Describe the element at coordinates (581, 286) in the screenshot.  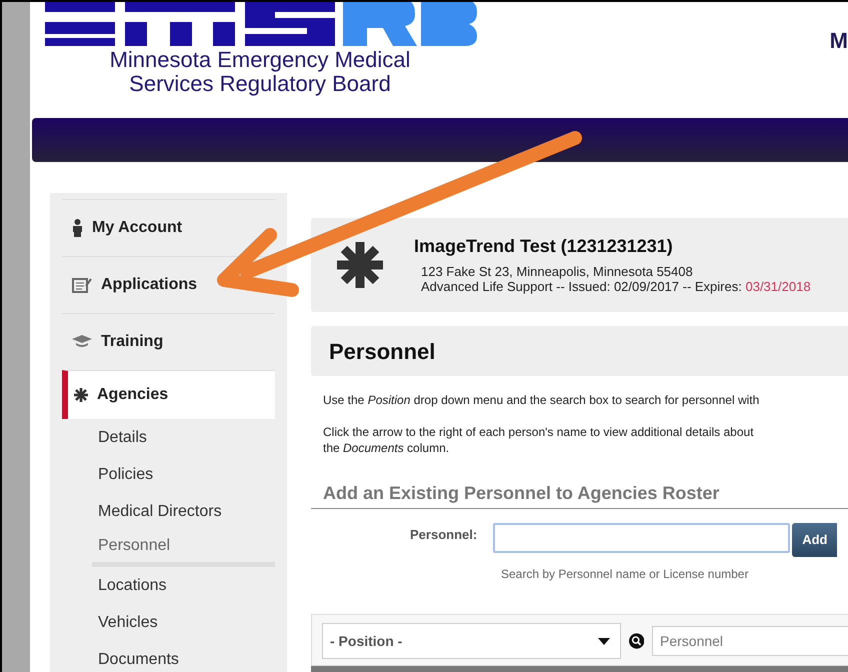
I see `license-status: Advanced Life Support -- Issued: 02/09/2017 -- Expires:` at that location.